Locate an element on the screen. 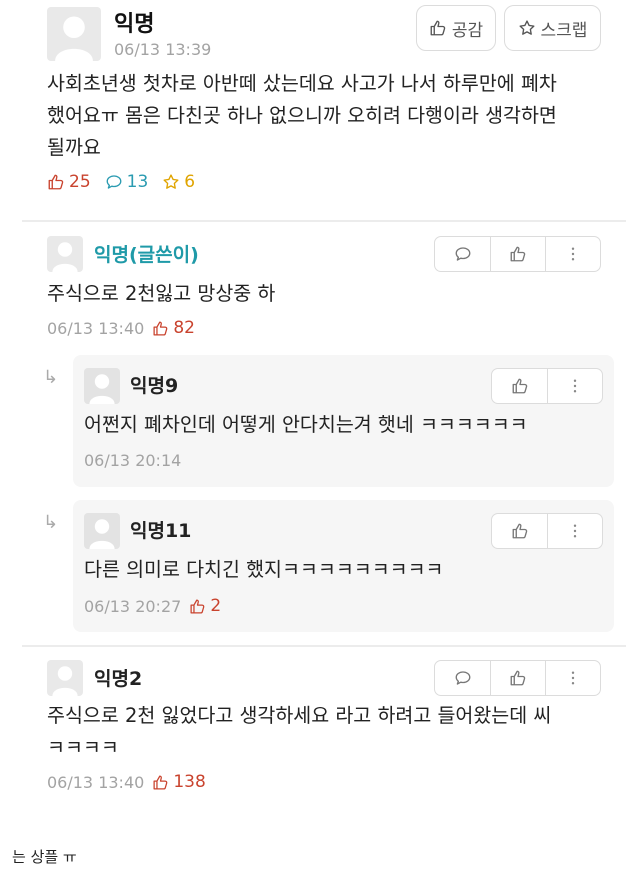  comment-author: 익명2 is located at coordinates (118, 679).